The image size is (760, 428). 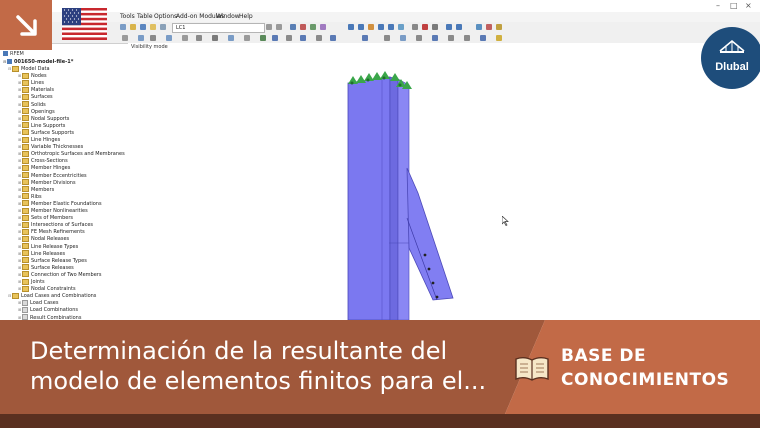 I want to click on new-icon, so click(x=123, y=27).